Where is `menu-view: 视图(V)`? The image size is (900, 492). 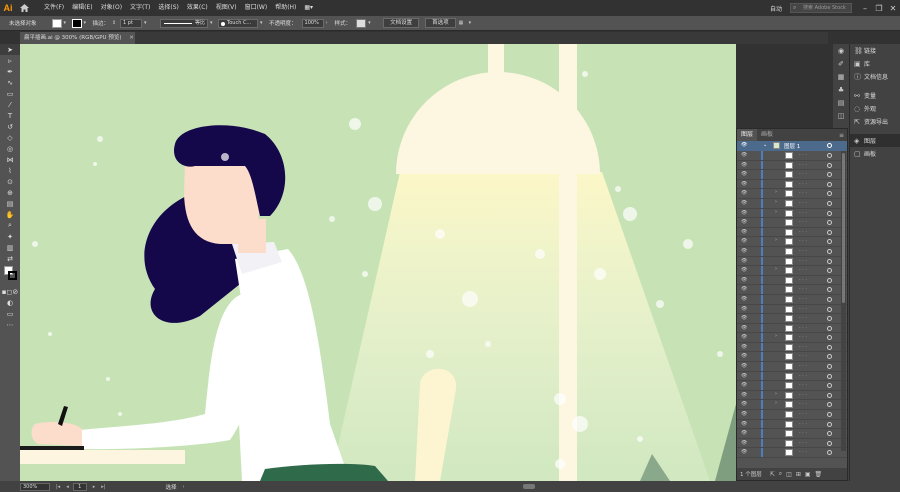 menu-view: 视图(V) is located at coordinates (226, 8).